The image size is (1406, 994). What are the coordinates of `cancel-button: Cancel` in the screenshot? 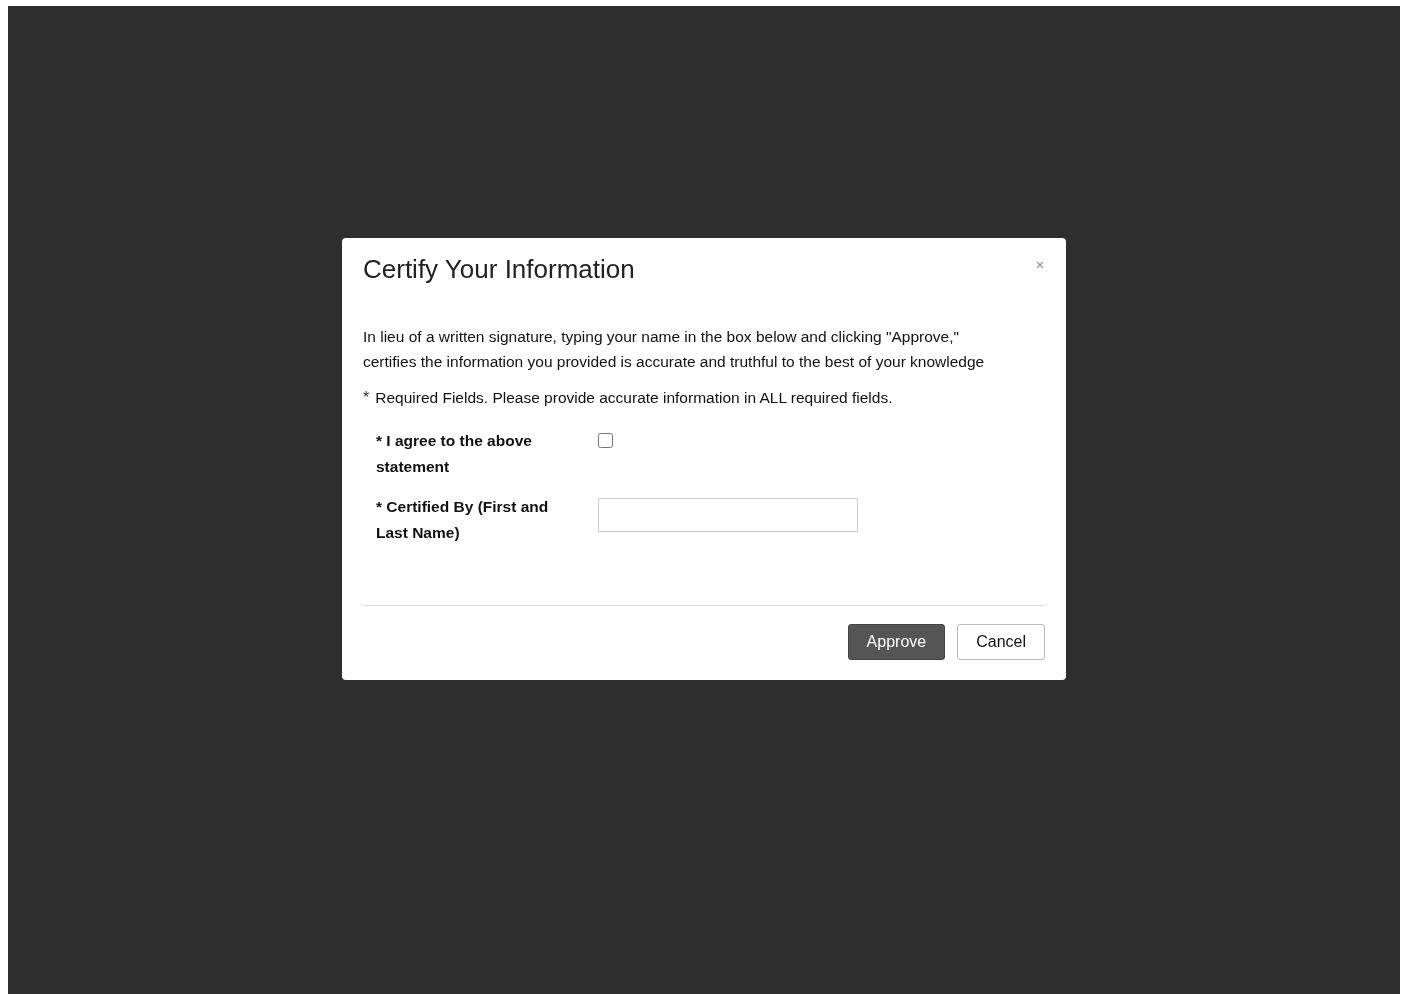 It's located at (1001, 642).